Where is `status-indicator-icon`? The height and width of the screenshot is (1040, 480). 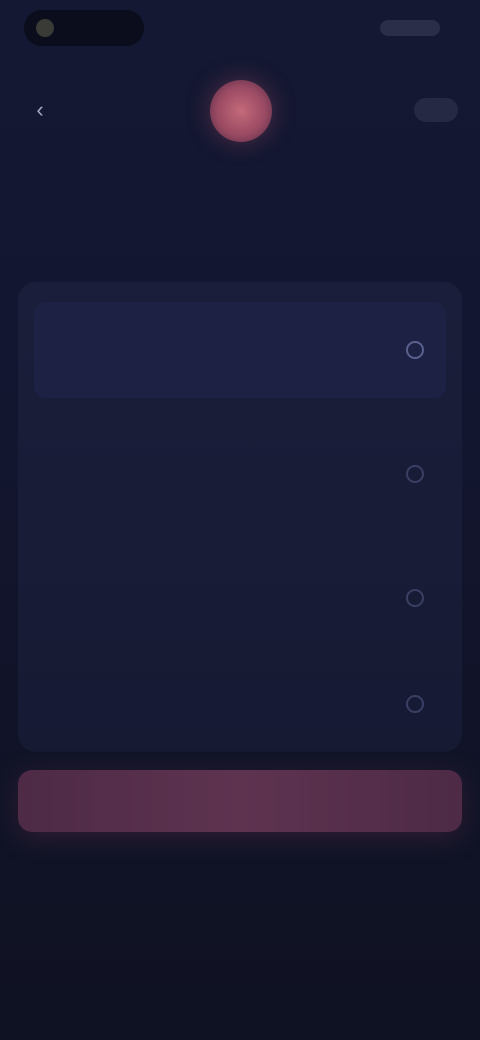
status-indicator-icon is located at coordinates (45, 28).